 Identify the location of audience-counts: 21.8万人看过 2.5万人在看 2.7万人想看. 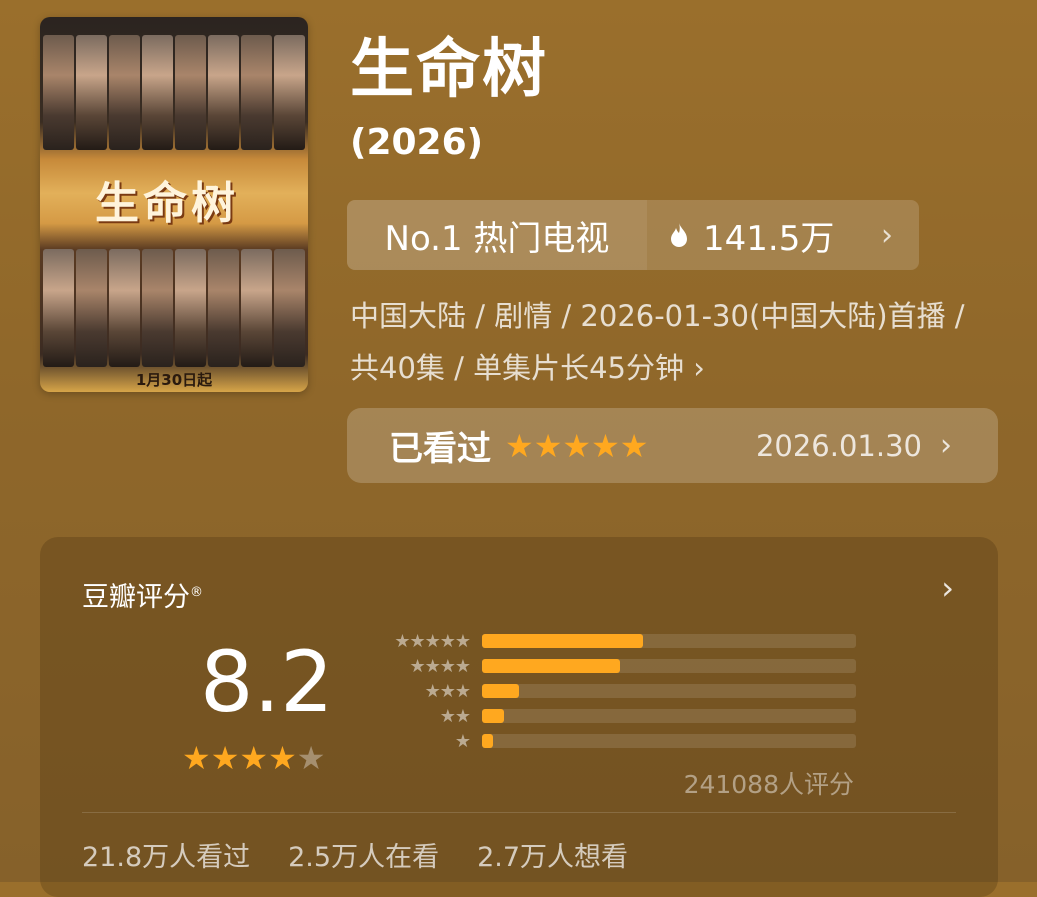
(355, 854).